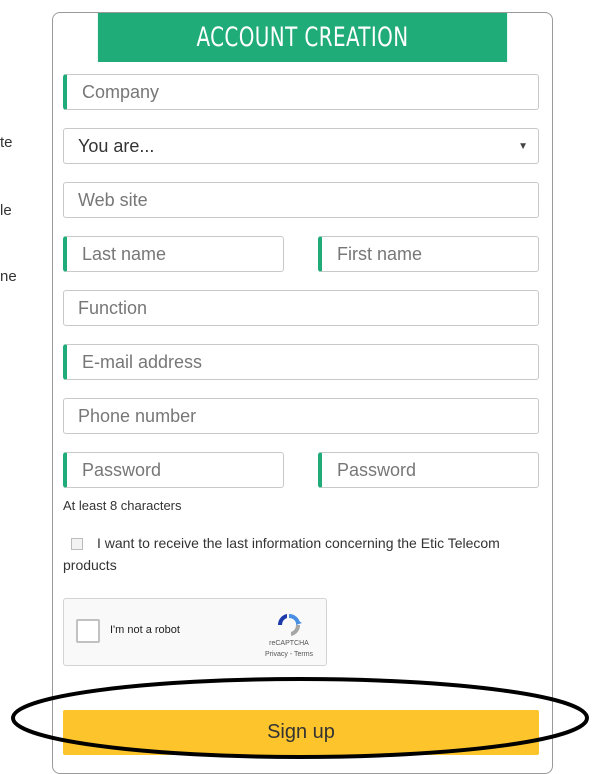 The width and height of the screenshot is (597, 774). What do you see at coordinates (173, 470) in the screenshot?
I see `password-field: Password` at bounding box center [173, 470].